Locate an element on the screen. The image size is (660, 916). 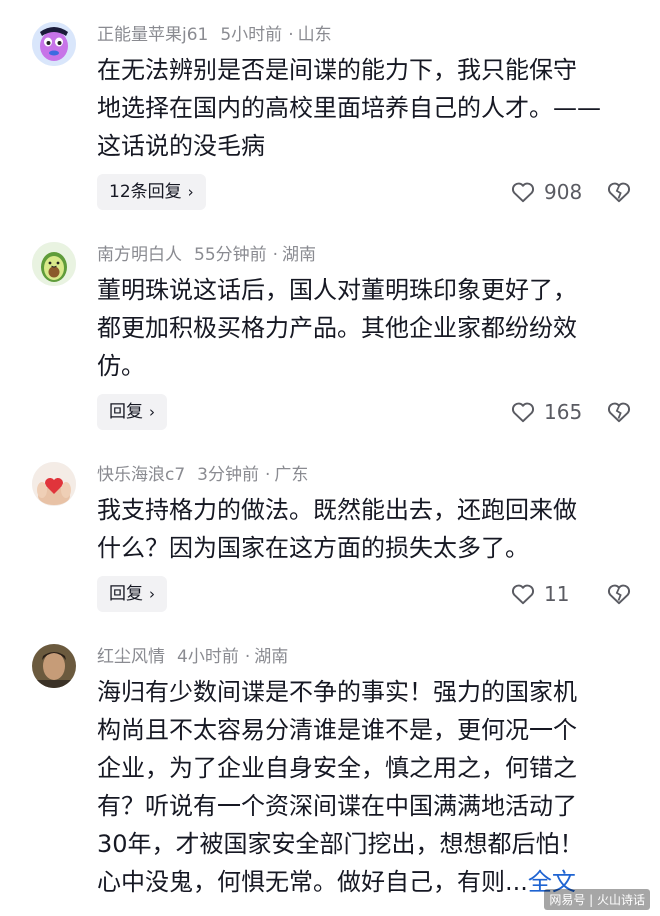
comment-line: 什么？因为国家在这方面的损失太多了。 is located at coordinates (313, 548).